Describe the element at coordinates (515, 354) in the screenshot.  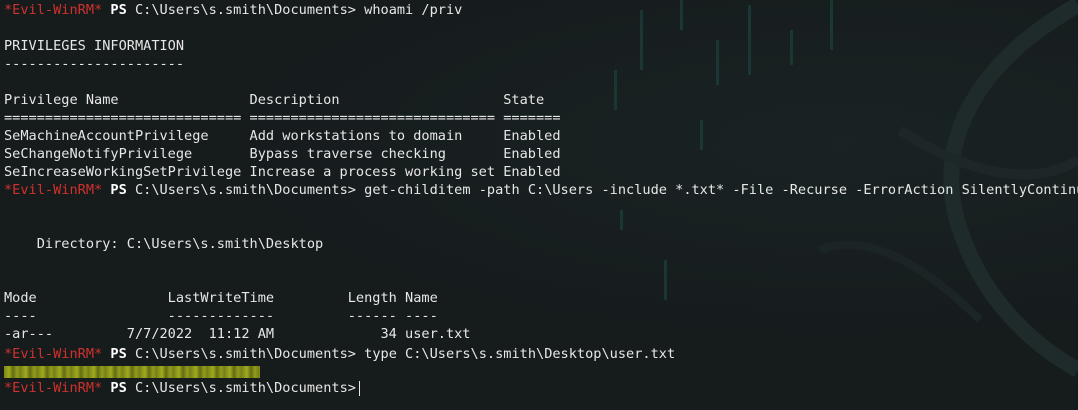
I see `command-type: type C:\Users\s.smith\Desktop\user.txt` at that location.